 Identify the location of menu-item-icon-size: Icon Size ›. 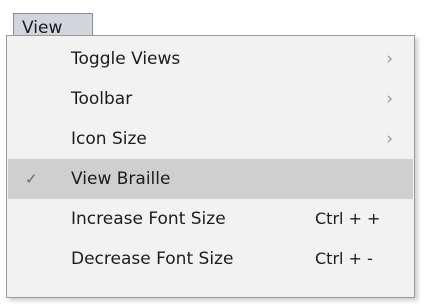
(210, 139).